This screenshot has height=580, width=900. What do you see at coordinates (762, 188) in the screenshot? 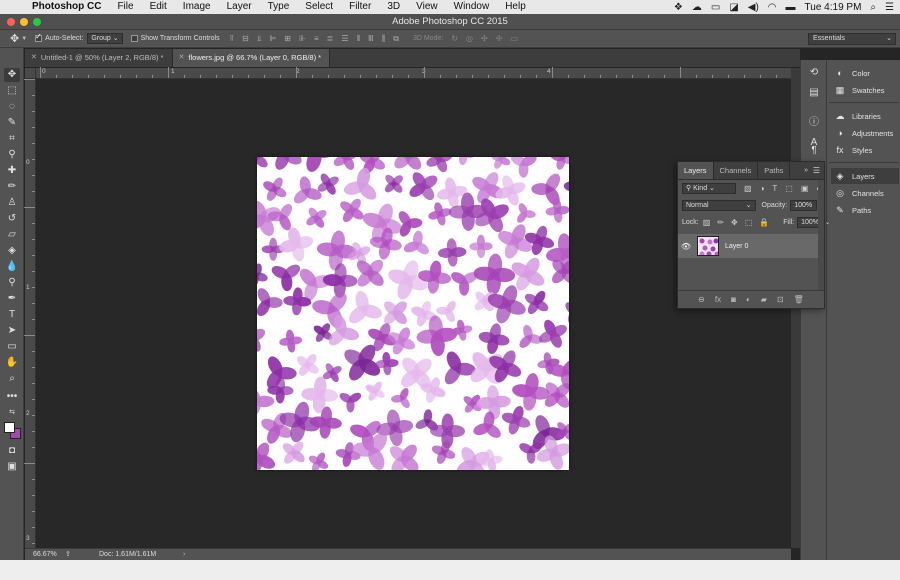
I see `filter-adjustment-icon: ◑` at bounding box center [762, 188].